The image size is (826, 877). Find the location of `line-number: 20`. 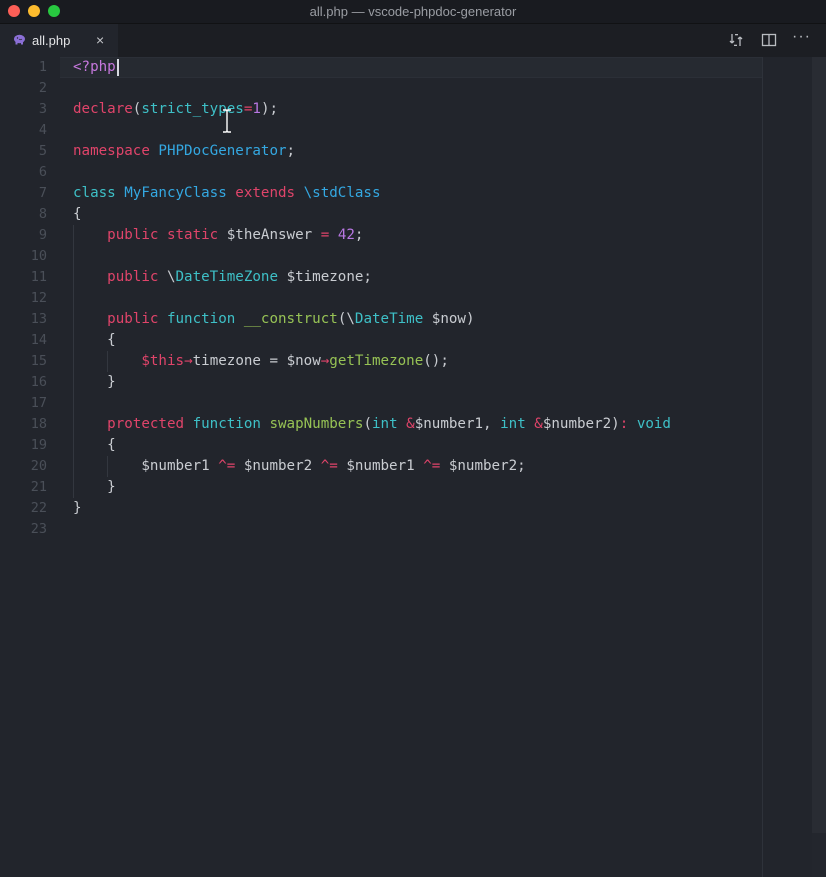

line-number: 20 is located at coordinates (38, 466).